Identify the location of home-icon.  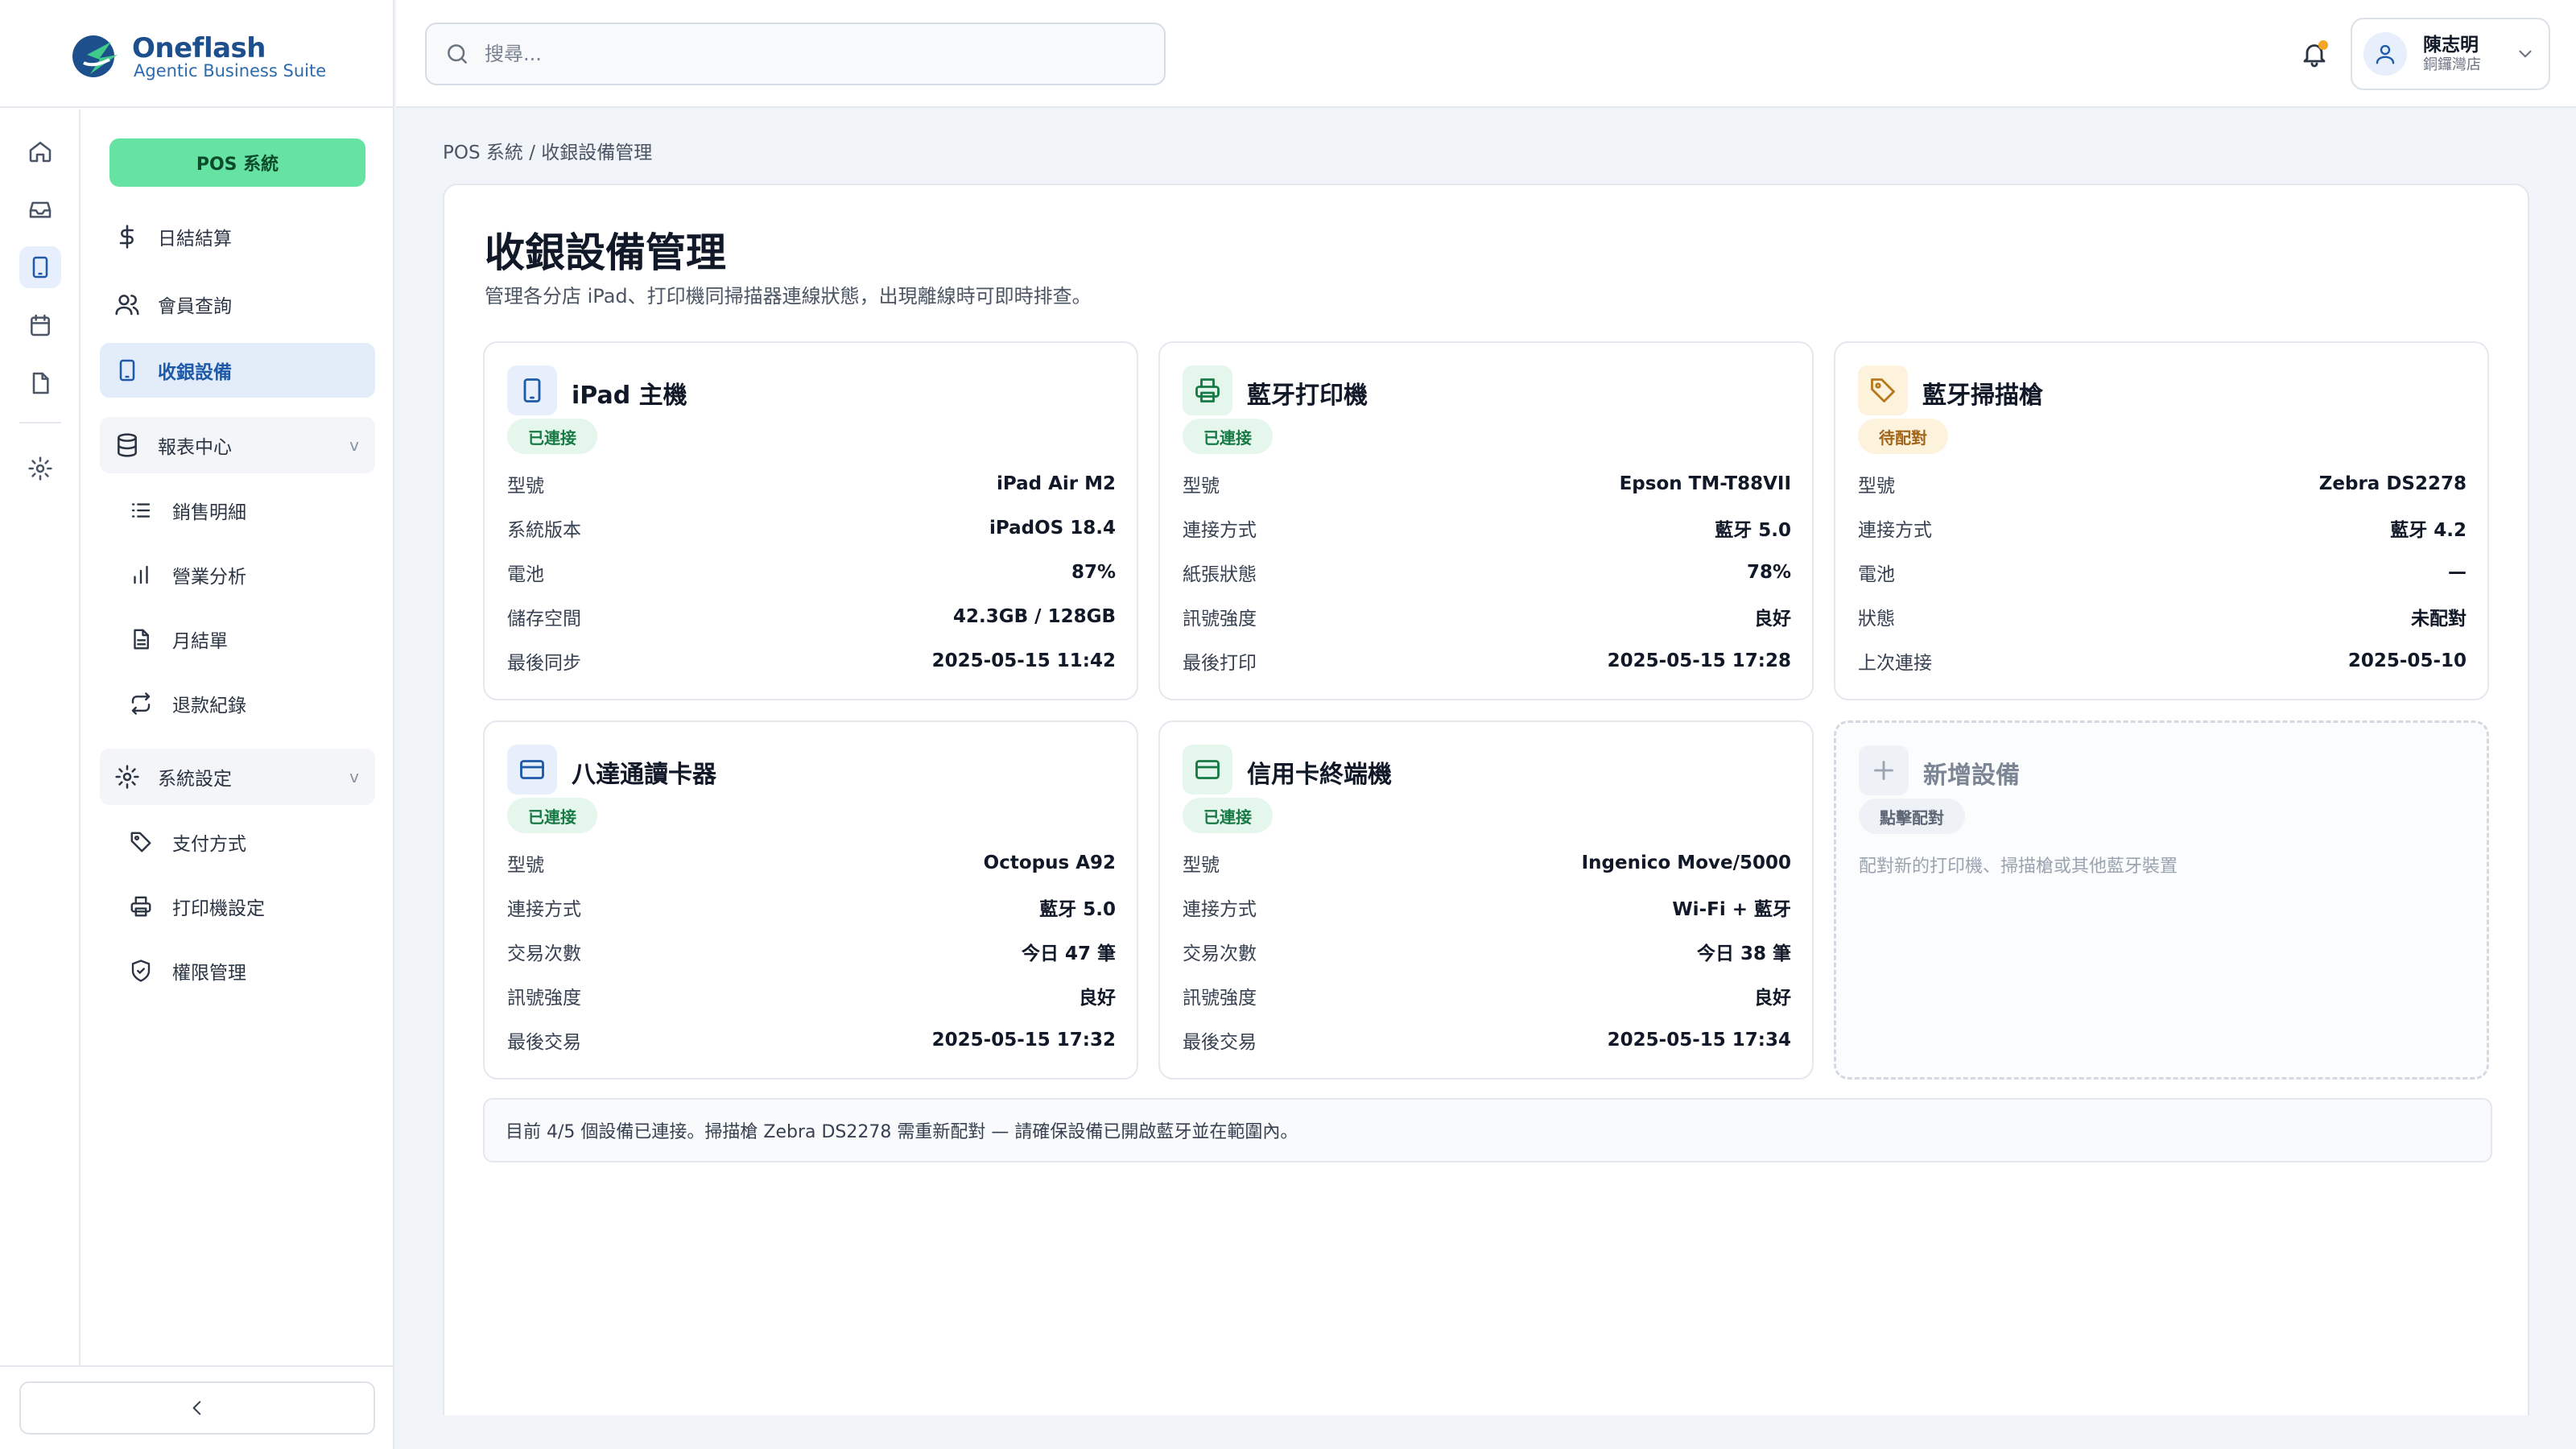
(40, 151).